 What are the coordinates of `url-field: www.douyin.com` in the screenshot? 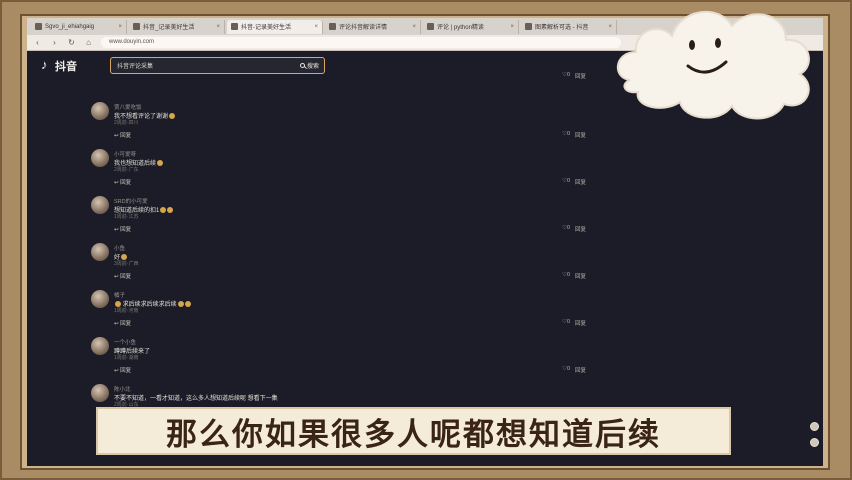 It's located at (361, 42).